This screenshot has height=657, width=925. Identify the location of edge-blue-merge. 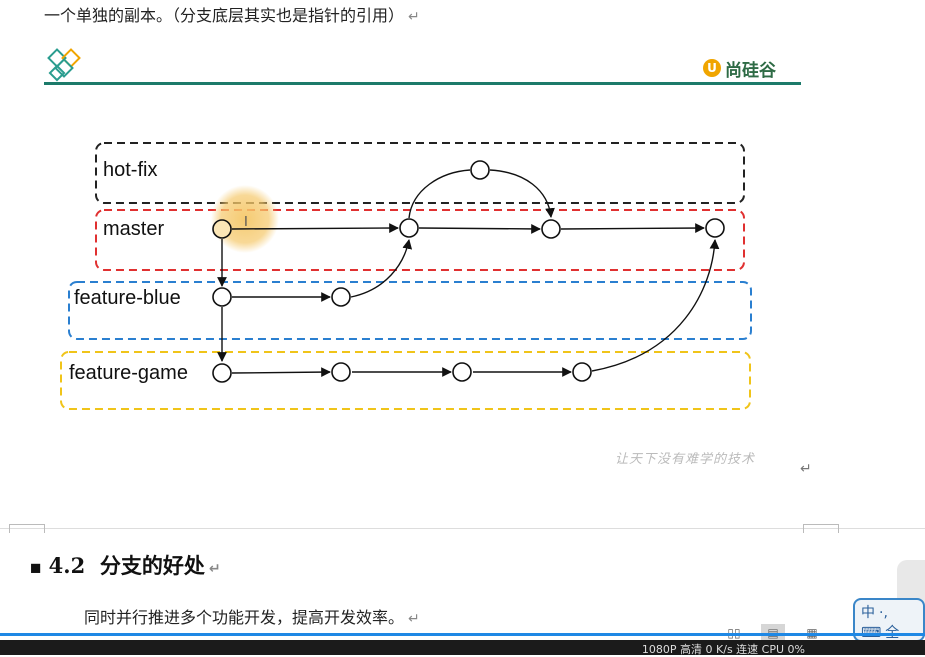
(381, 268).